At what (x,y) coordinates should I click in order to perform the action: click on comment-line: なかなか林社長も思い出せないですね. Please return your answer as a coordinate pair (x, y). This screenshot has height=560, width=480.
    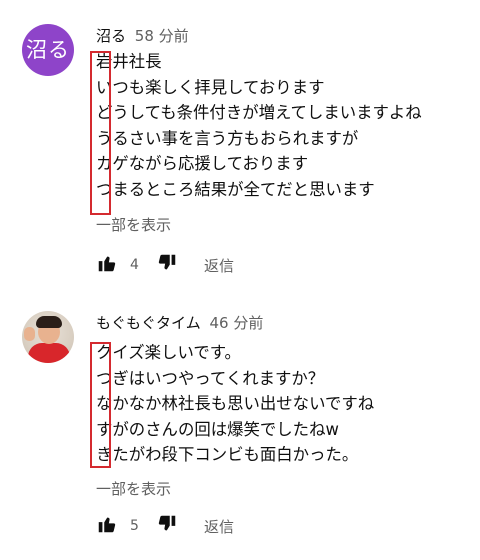
    Looking at the image, I should click on (235, 403).